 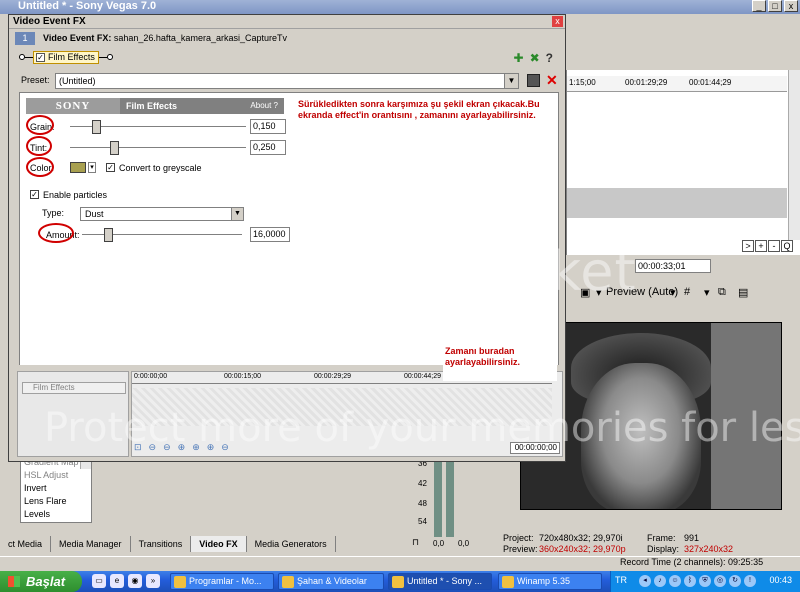 I want to click on amount-row: Amount: 16,0000, so click(x=173, y=235).